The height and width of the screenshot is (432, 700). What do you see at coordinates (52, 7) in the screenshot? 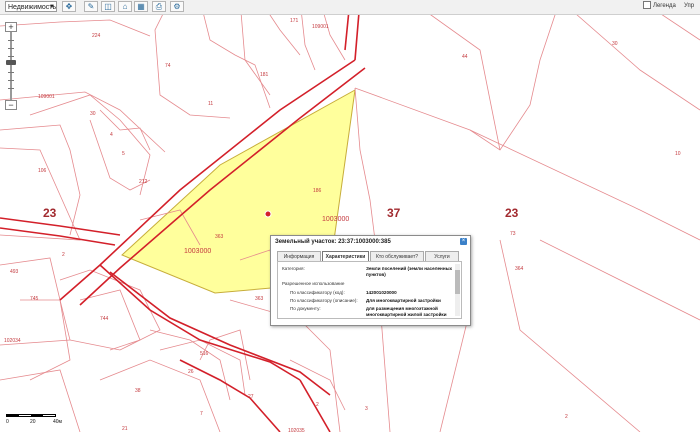
I see `chevron-down-icon: ▼` at bounding box center [52, 7].